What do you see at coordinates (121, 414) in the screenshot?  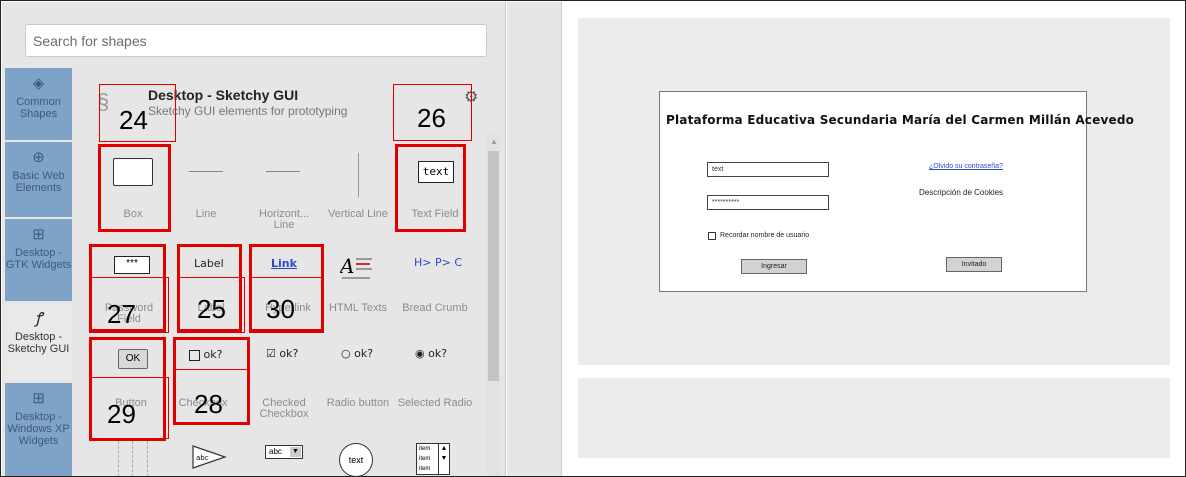 I see `annotation-number: 29` at bounding box center [121, 414].